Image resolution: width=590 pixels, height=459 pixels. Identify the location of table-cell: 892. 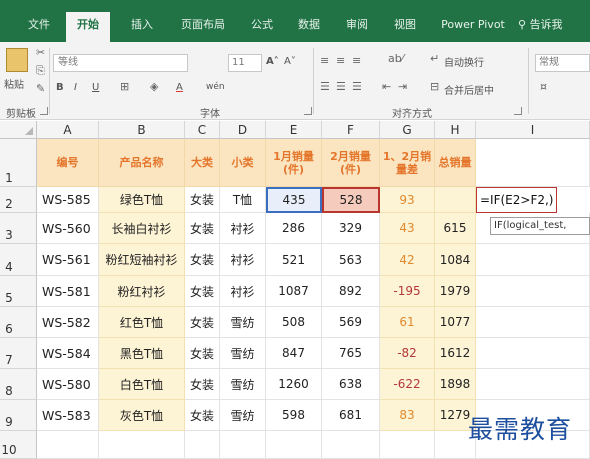
(351, 291).